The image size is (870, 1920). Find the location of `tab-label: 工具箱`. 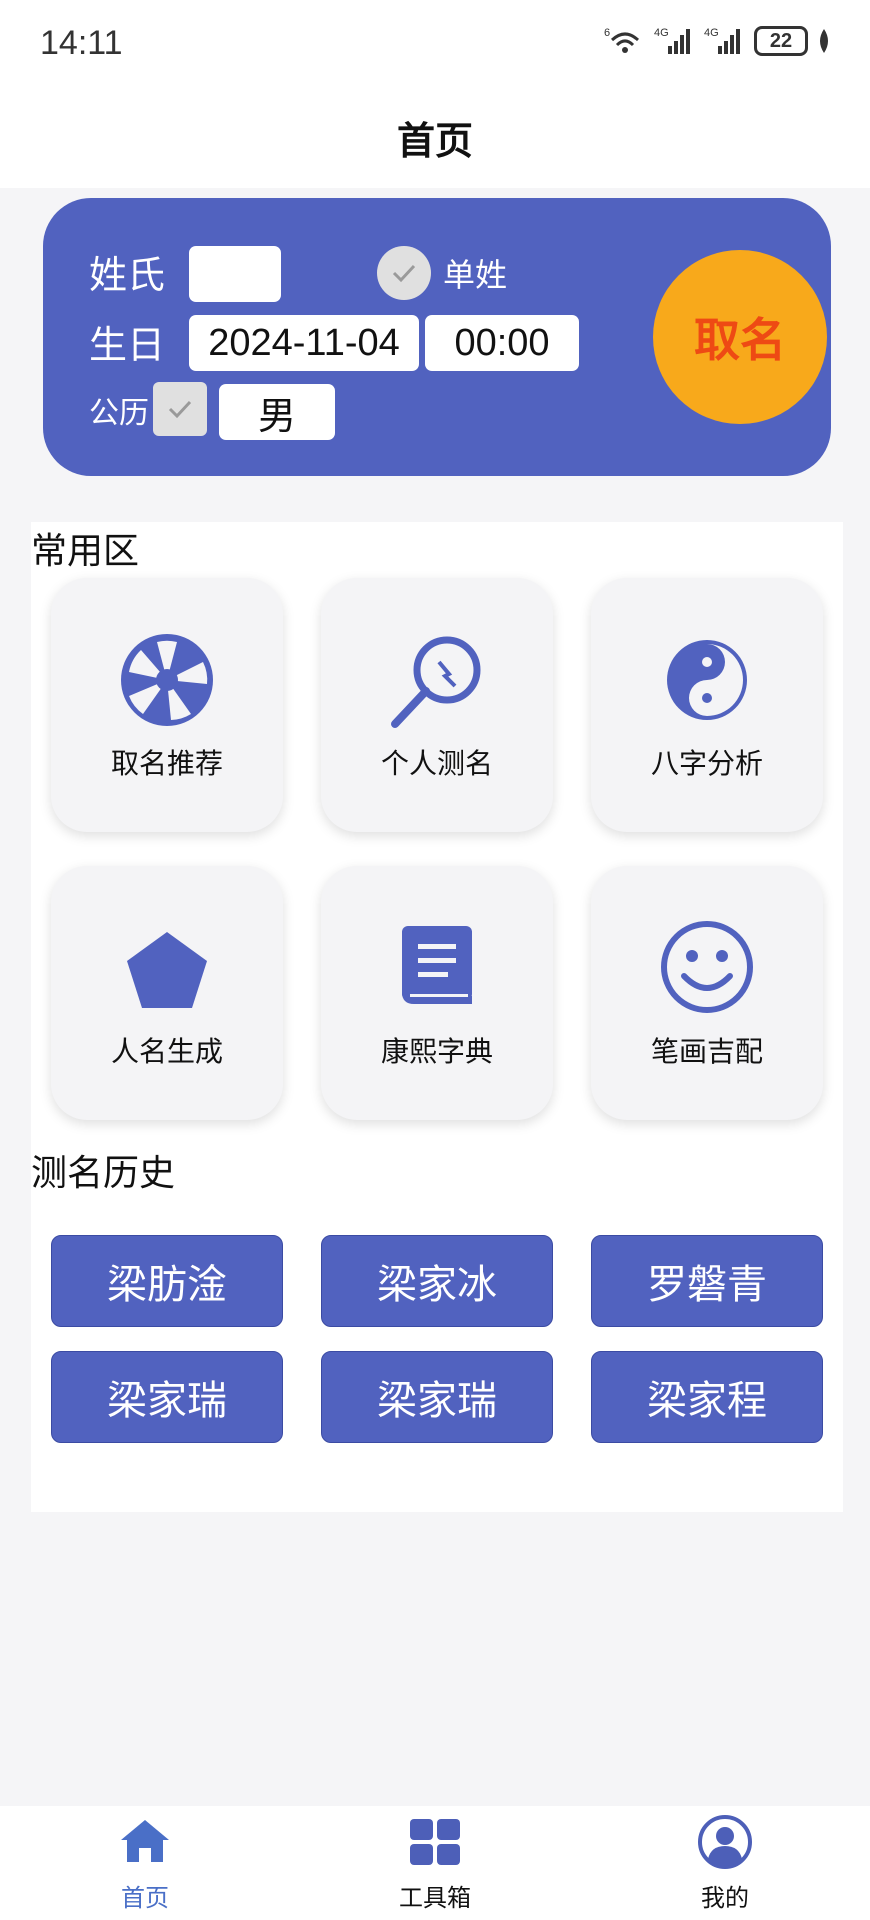

tab-label: 工具箱 is located at coordinates (435, 1898).